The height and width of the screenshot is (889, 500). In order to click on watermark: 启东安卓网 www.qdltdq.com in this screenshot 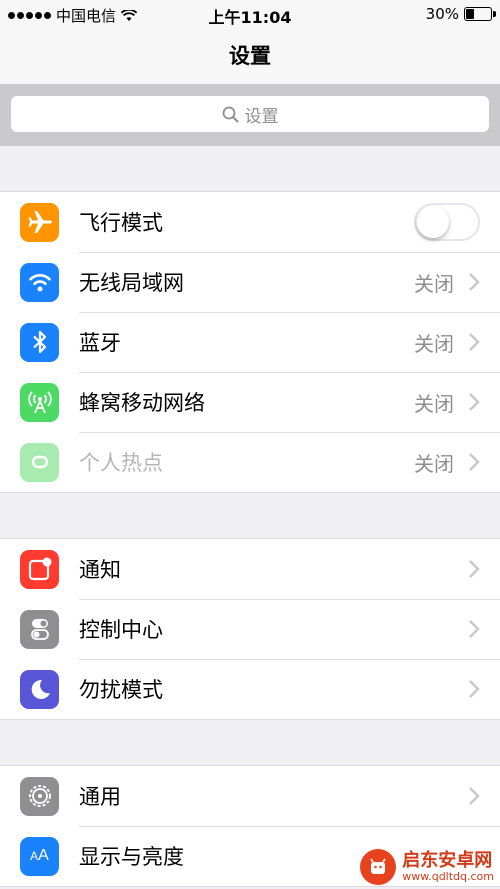, I will do `click(427, 867)`.